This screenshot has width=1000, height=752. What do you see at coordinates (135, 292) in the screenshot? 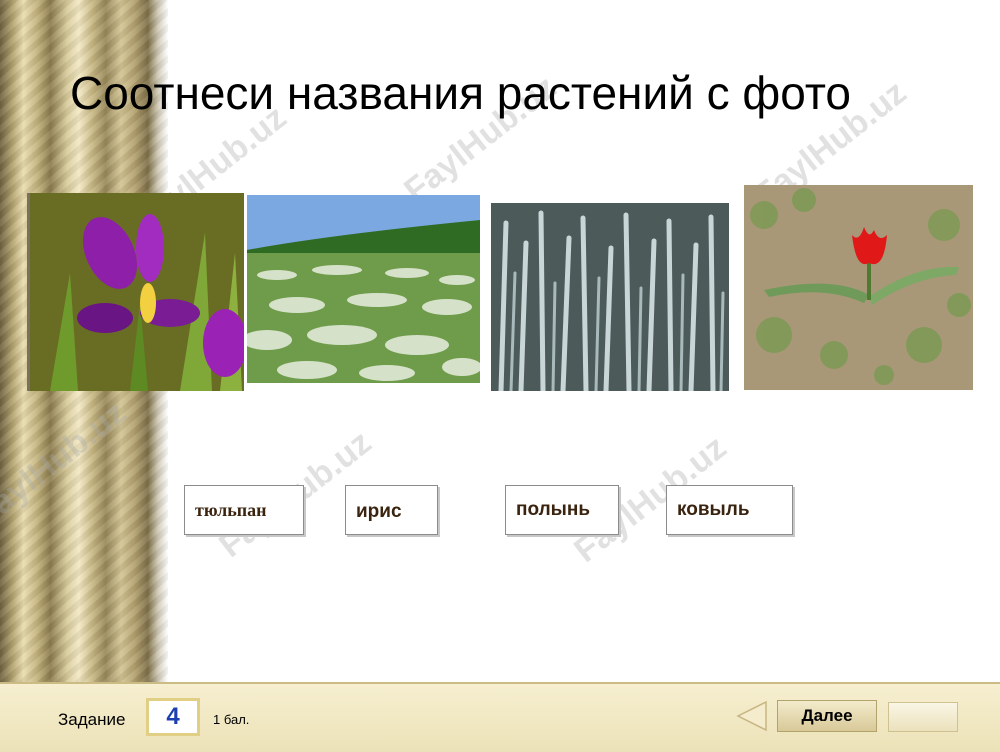
I see `iris-photo` at bounding box center [135, 292].